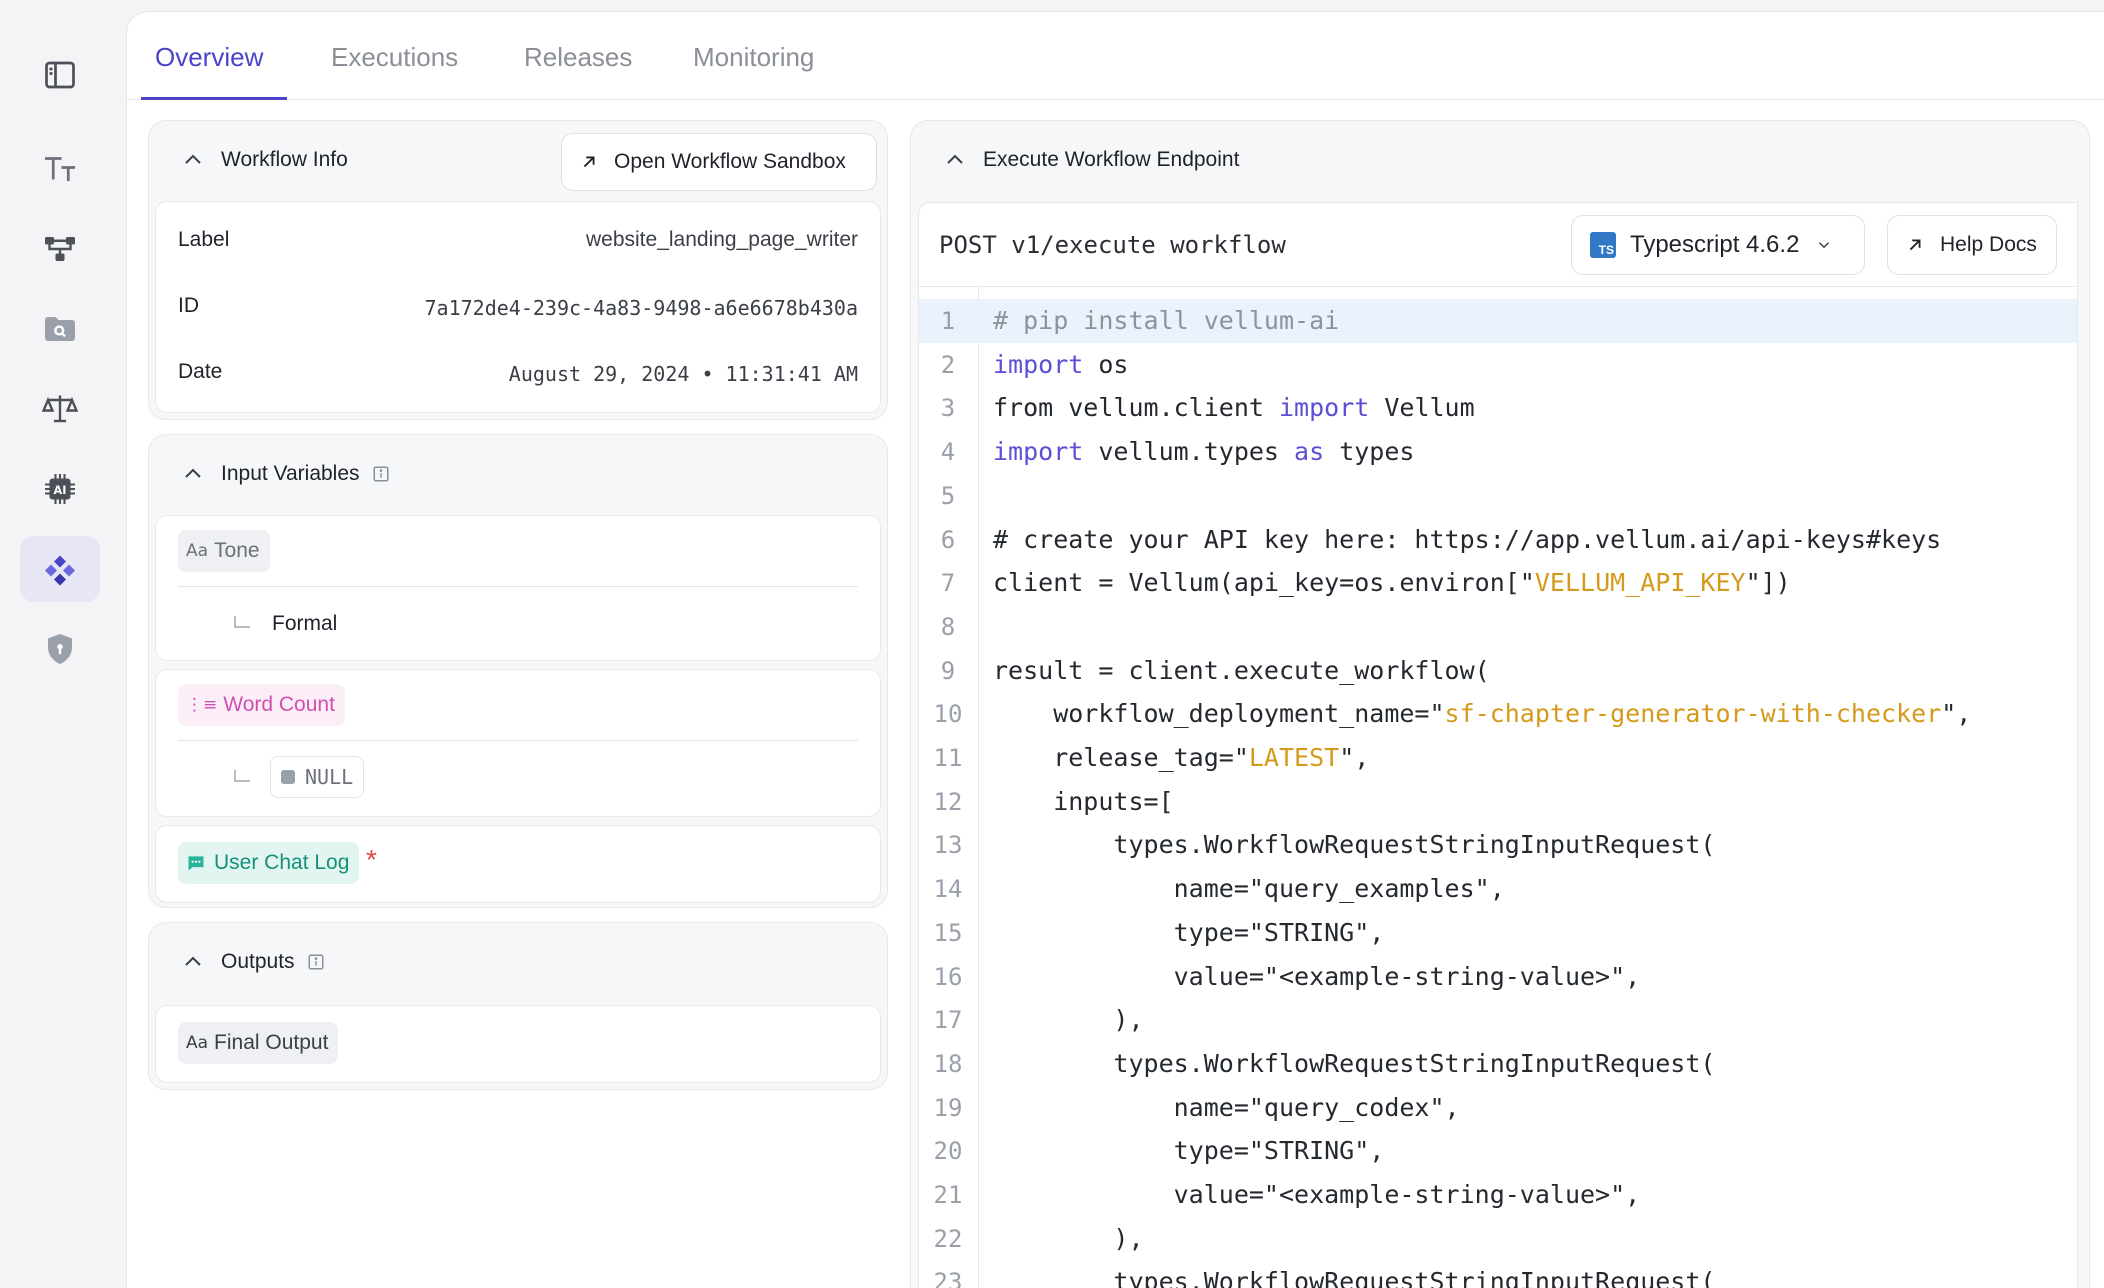 The image size is (2104, 1288). What do you see at coordinates (1234, 408) in the screenshot?
I see `code-text: from vellum.client import Vellum` at bounding box center [1234, 408].